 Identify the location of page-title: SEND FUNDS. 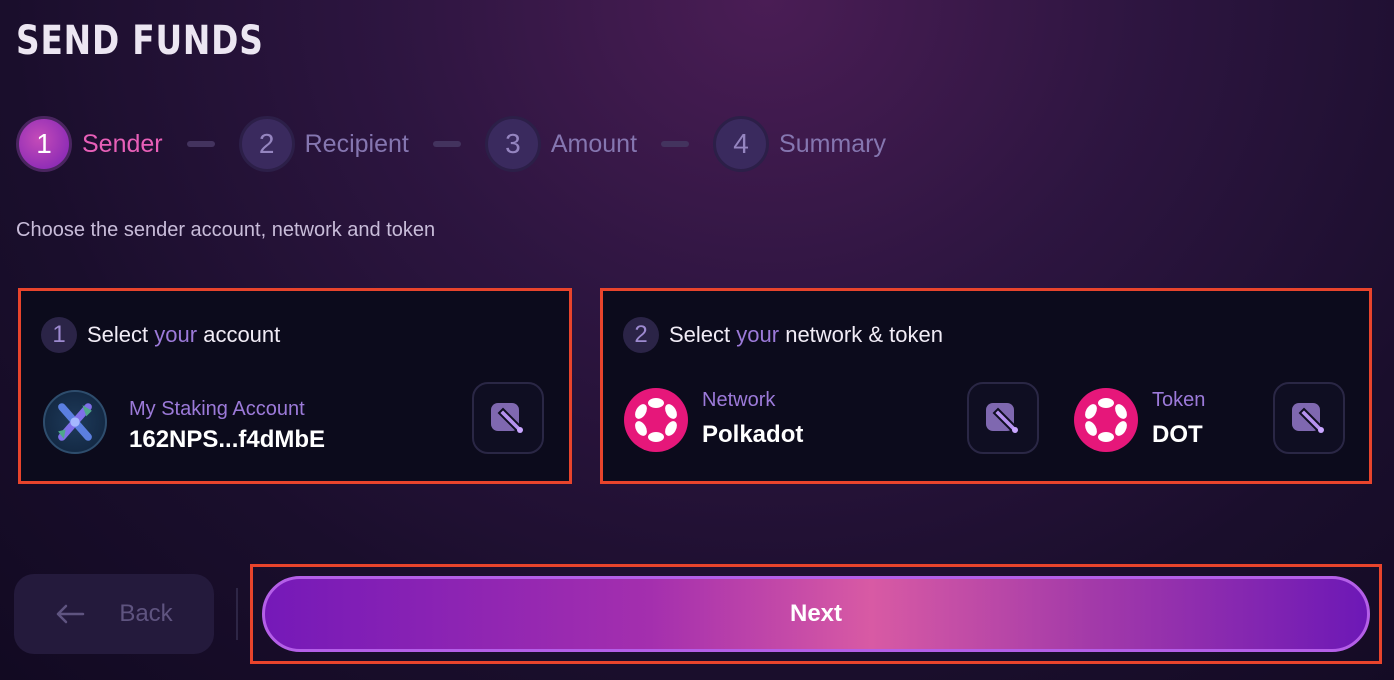
(140, 41).